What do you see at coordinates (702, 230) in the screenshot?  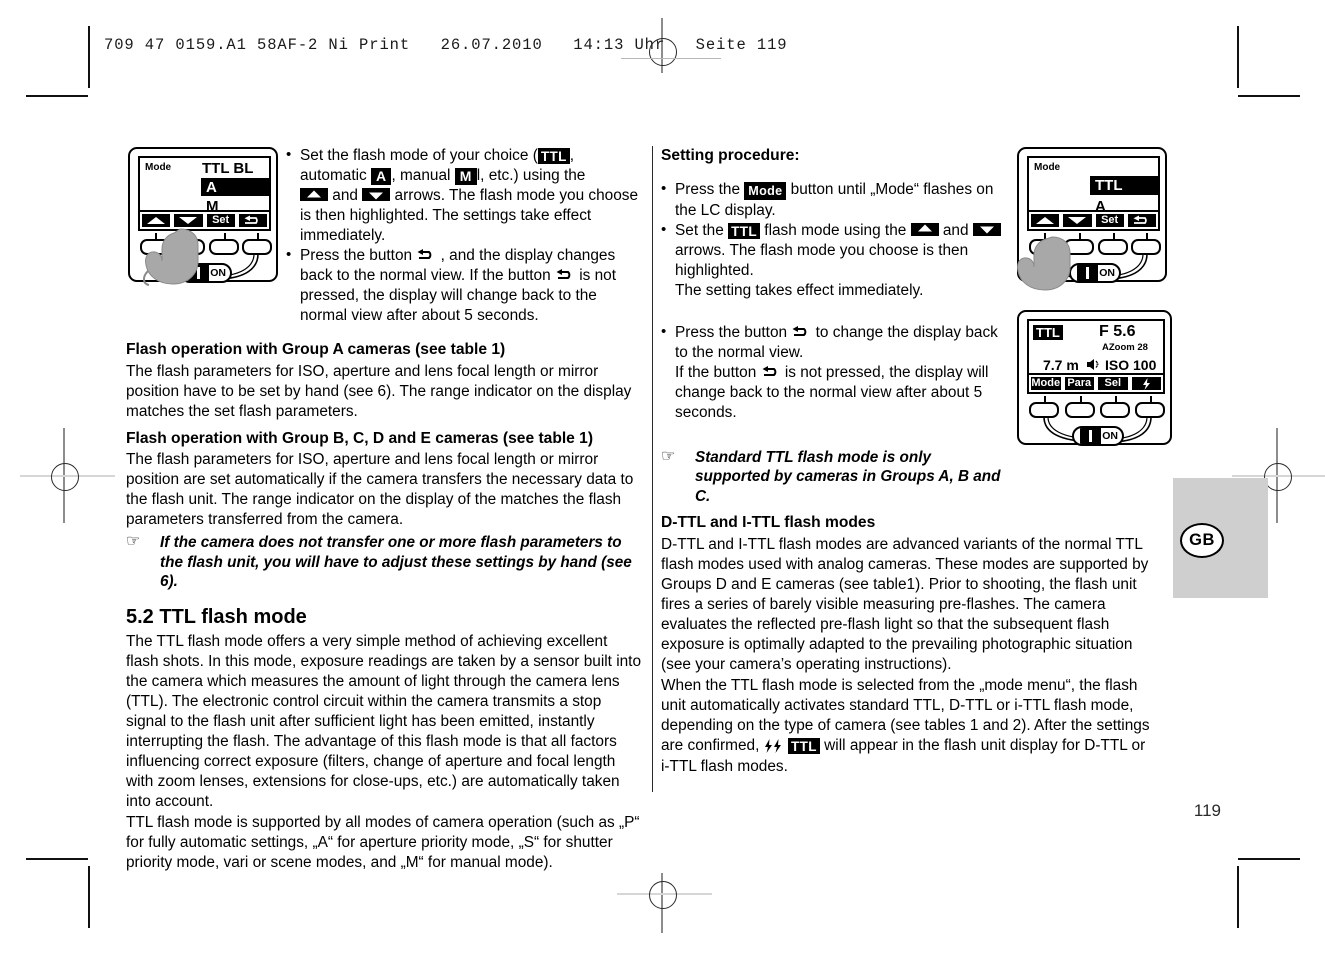 I see `r-bullet2-text-1: Set the` at bounding box center [702, 230].